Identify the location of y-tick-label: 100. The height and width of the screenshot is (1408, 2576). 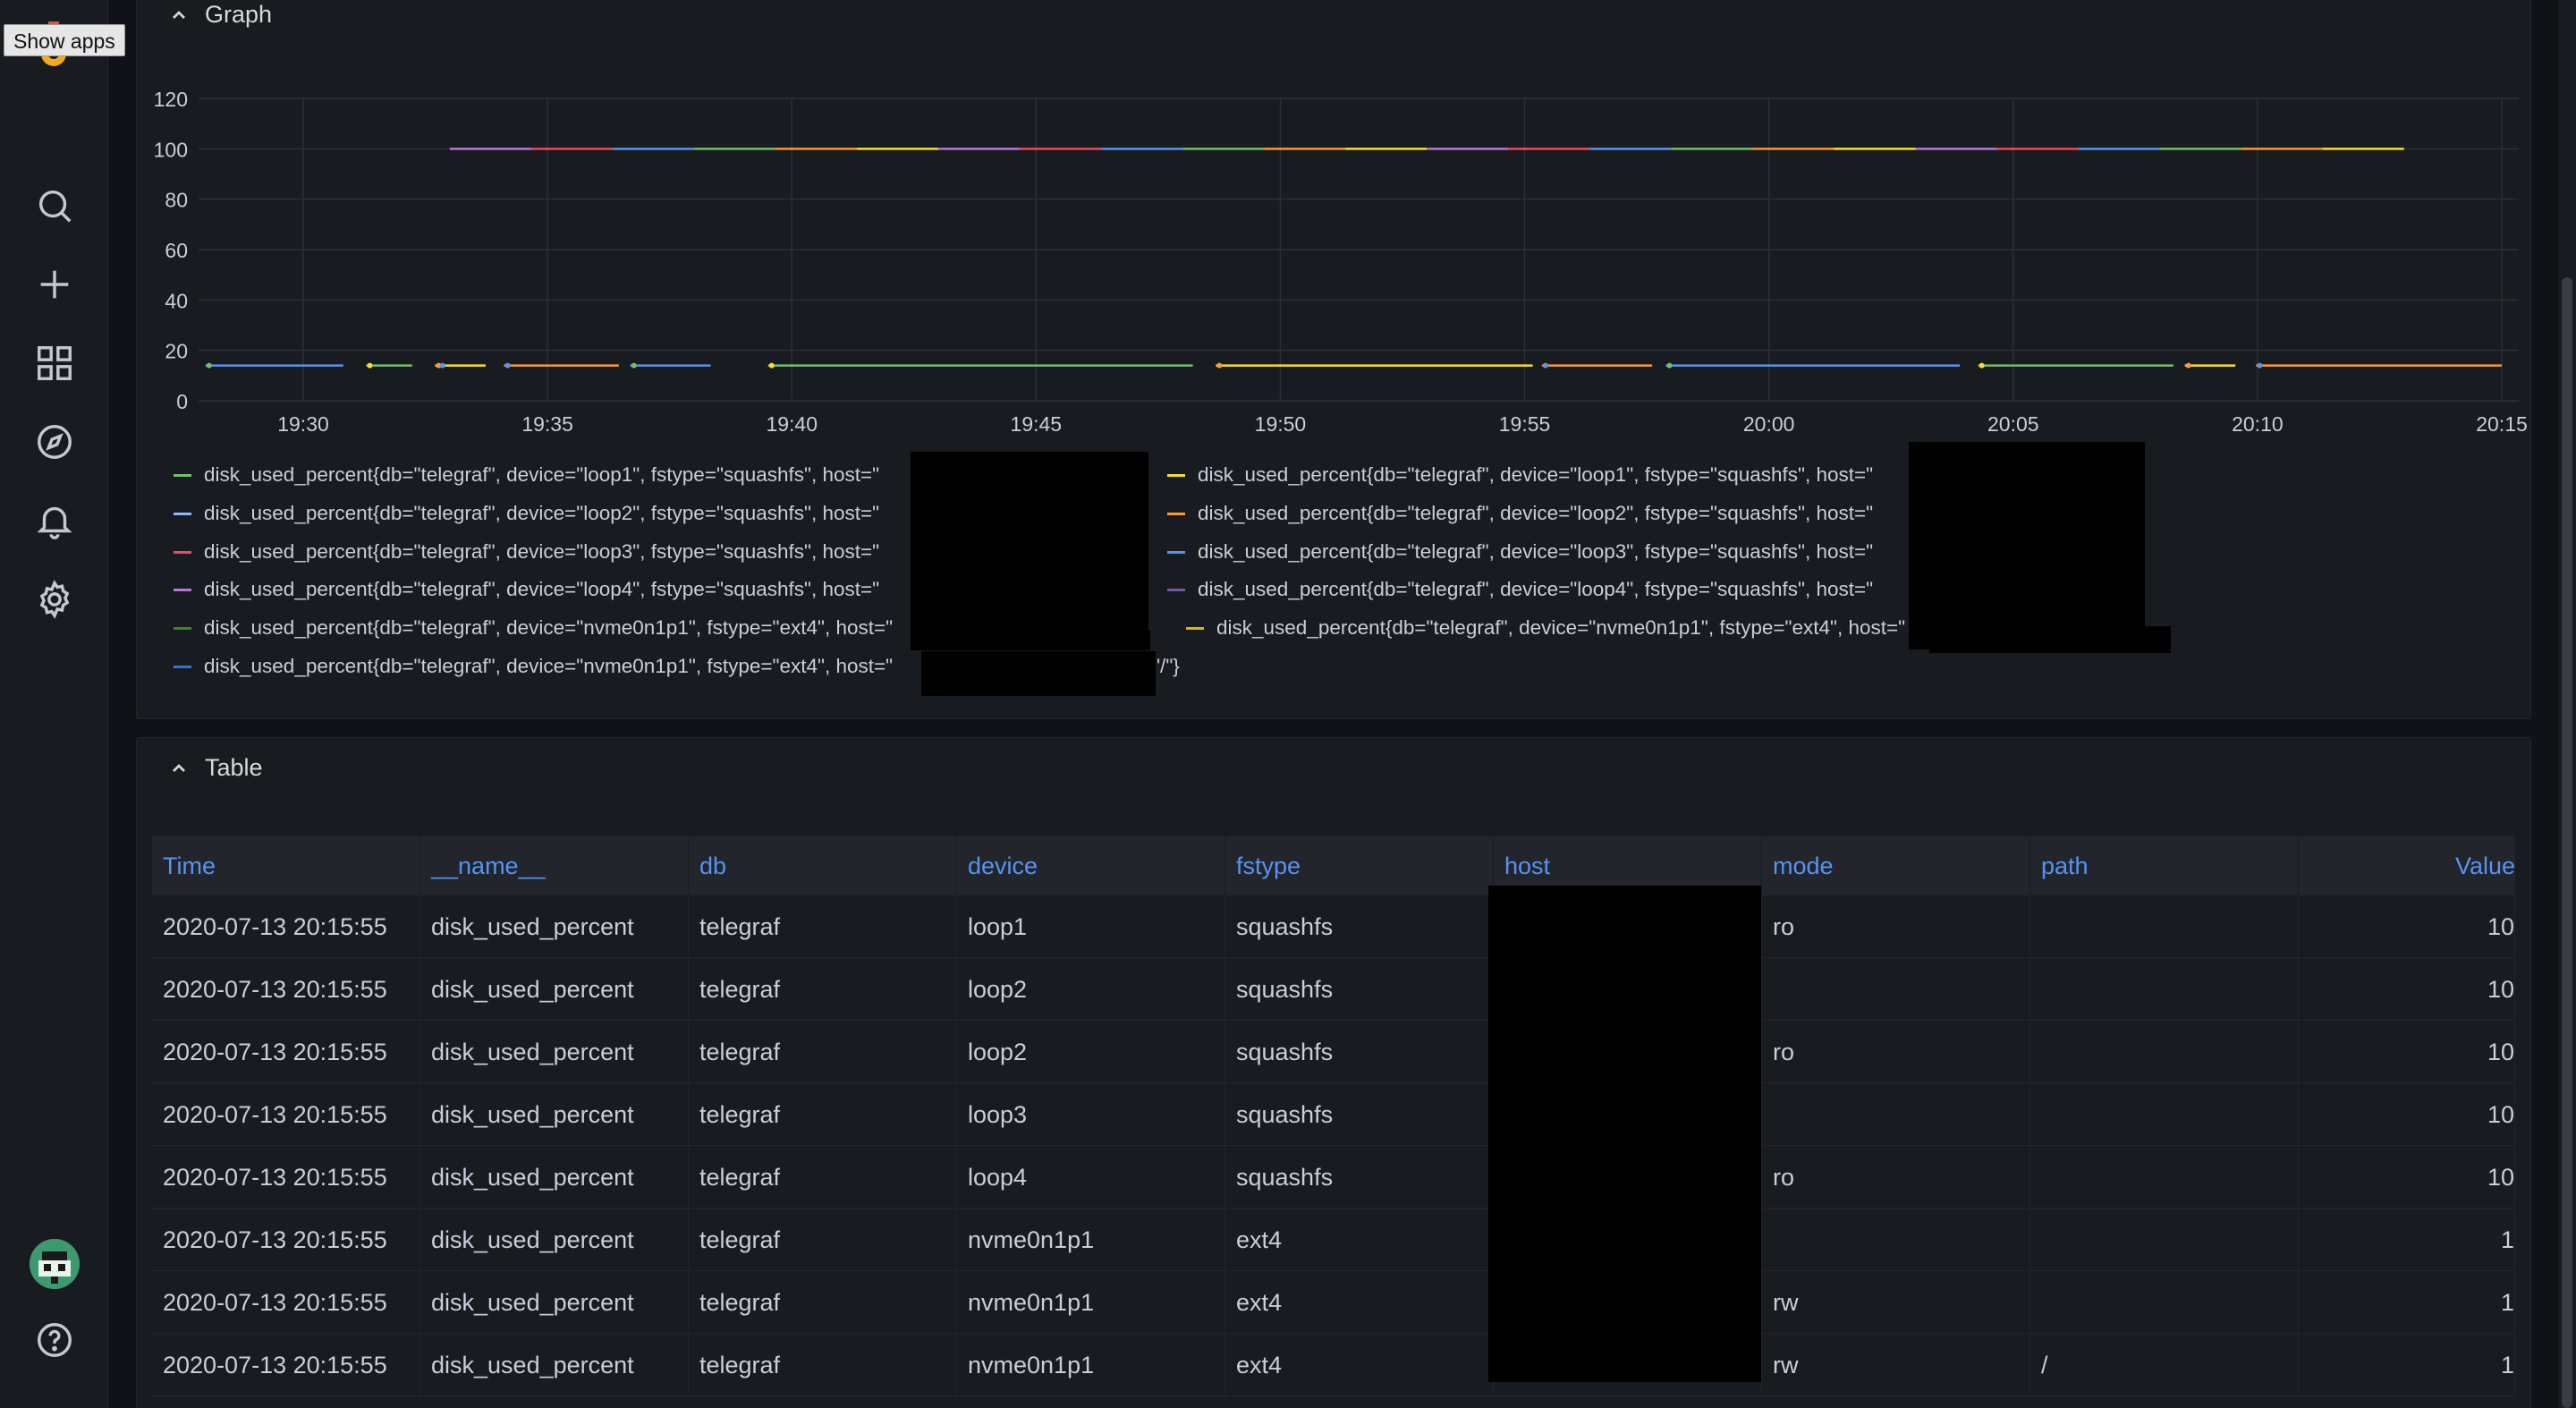
(171, 149).